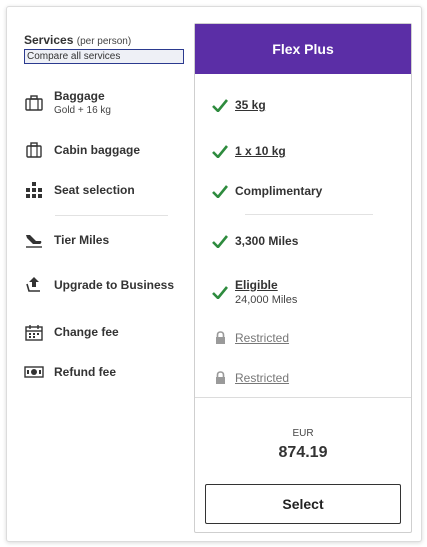 The width and height of the screenshot is (427, 547). I want to click on services-subtitle: (per person), so click(104, 41).